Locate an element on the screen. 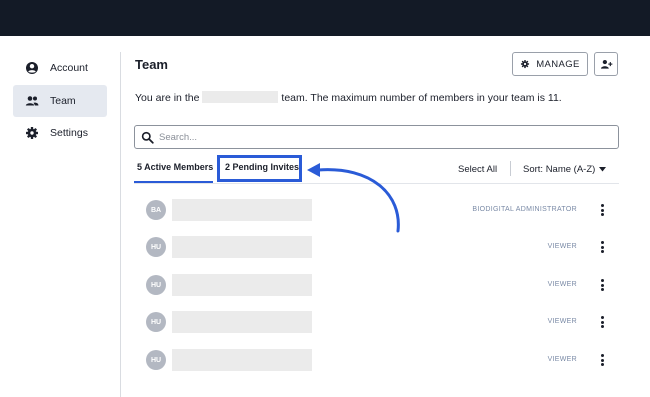  select-all-button: Select All is located at coordinates (477, 169).